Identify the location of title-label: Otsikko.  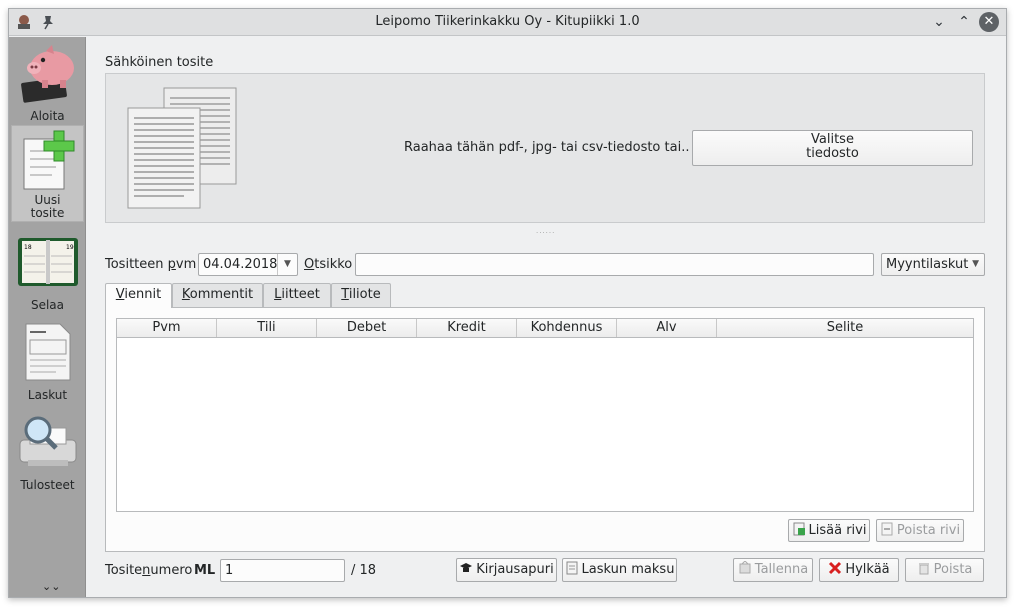
(328, 264).